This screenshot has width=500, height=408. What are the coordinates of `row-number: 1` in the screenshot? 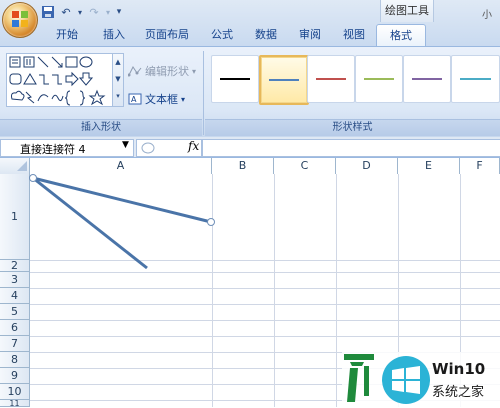 It's located at (14, 216).